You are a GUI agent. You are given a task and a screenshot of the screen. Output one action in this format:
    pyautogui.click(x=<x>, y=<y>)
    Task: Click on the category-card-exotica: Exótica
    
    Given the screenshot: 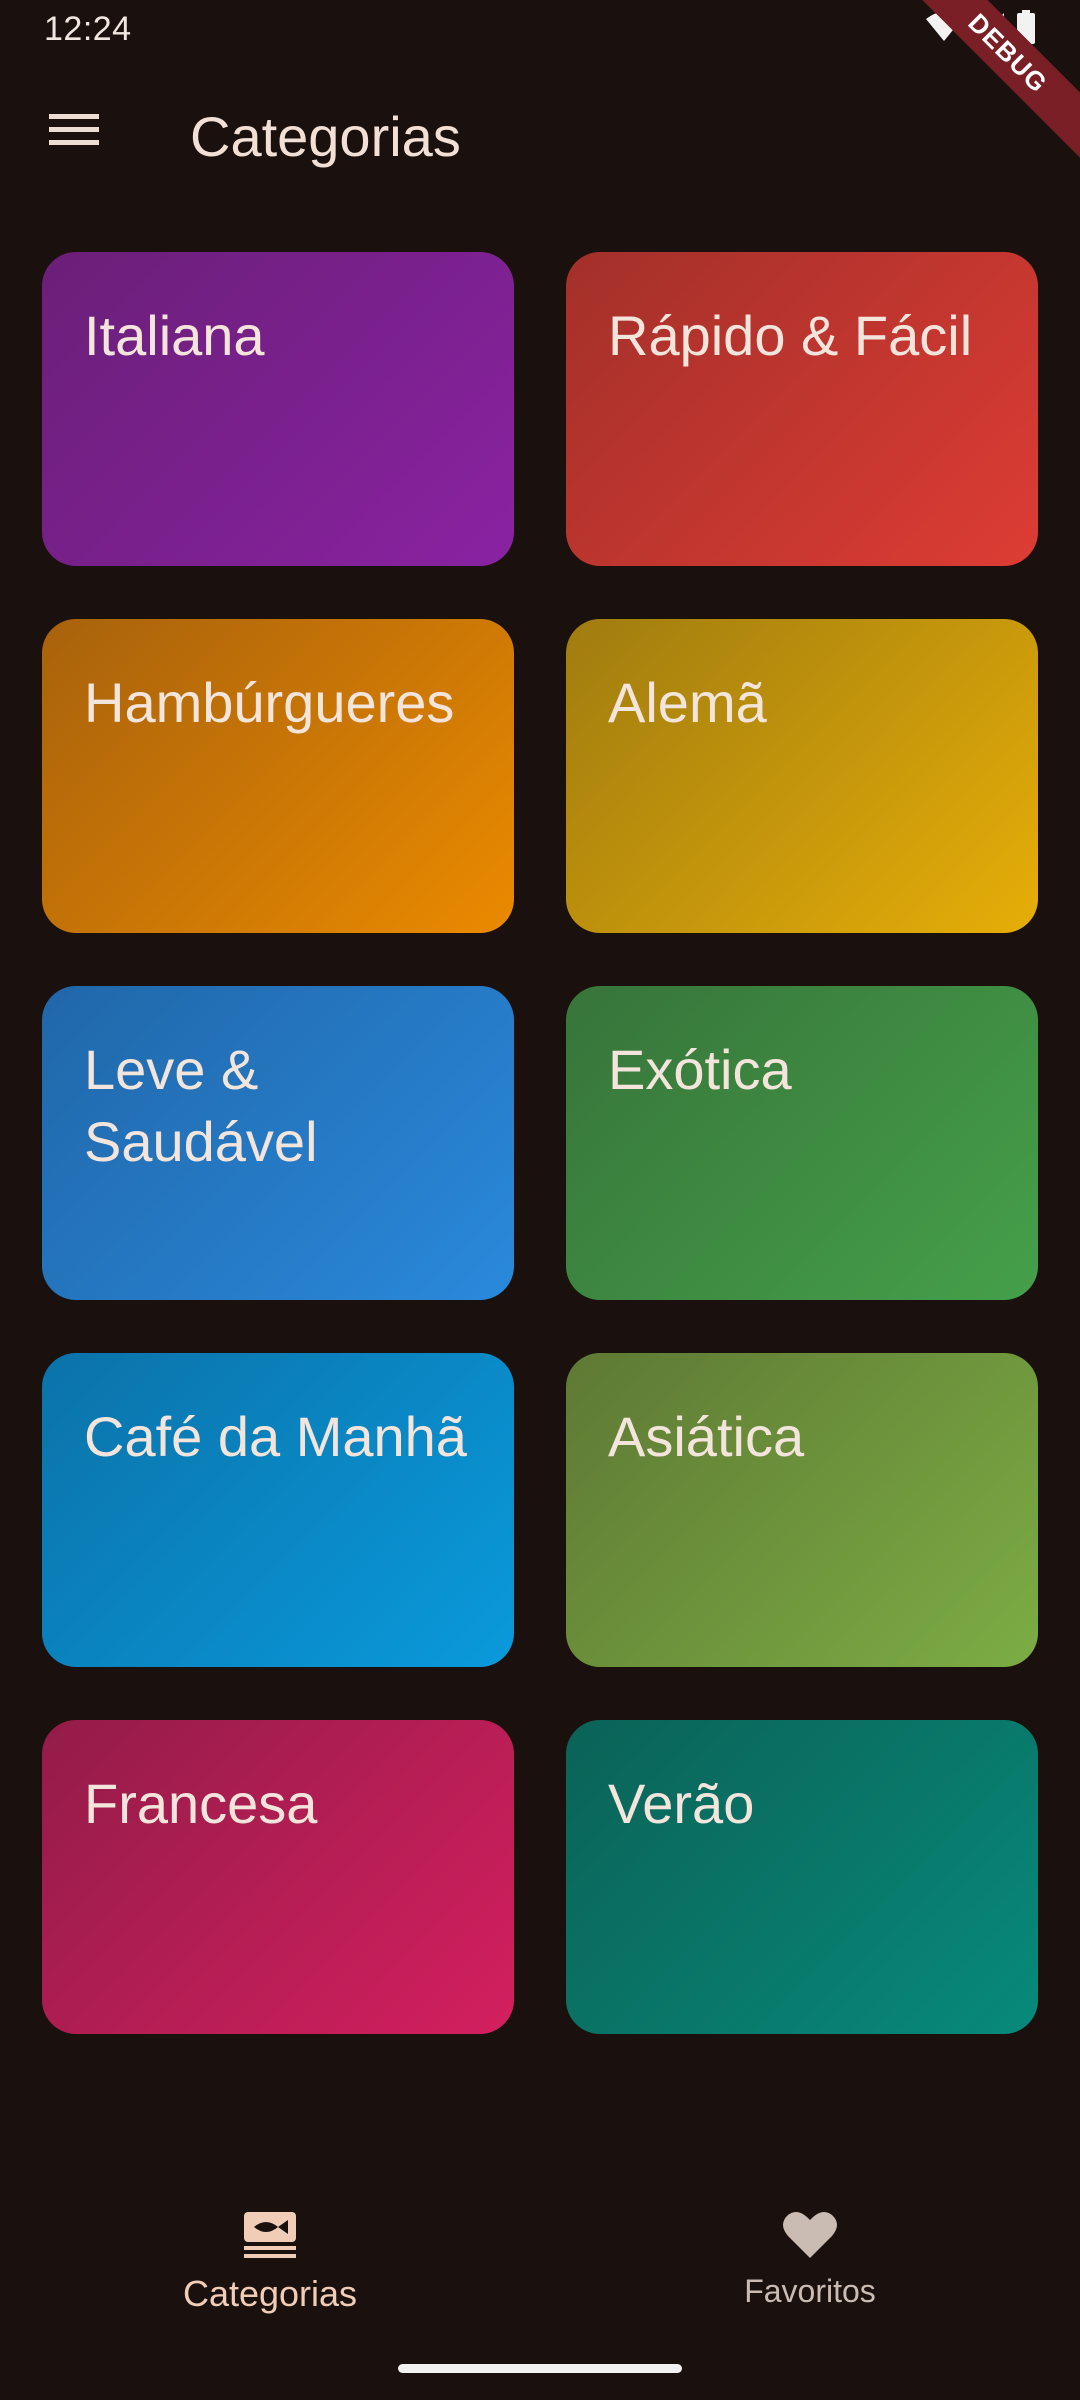 What is the action you would take?
    pyautogui.click(x=802, y=1143)
    